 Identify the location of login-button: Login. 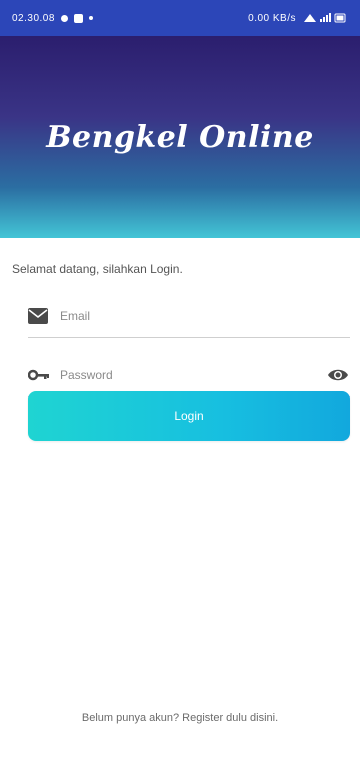
(189, 416).